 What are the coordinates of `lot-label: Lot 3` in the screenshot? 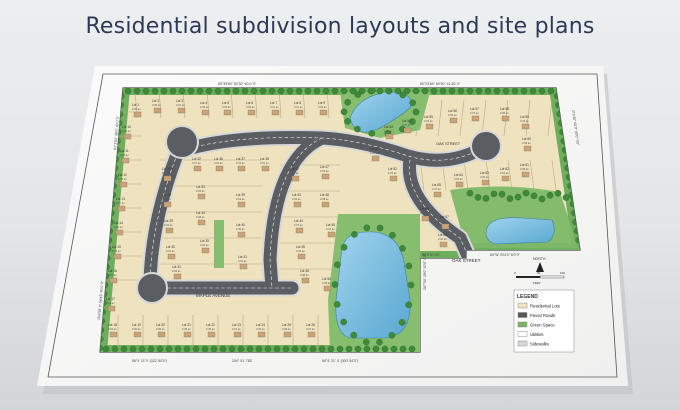 It's located at (179, 101).